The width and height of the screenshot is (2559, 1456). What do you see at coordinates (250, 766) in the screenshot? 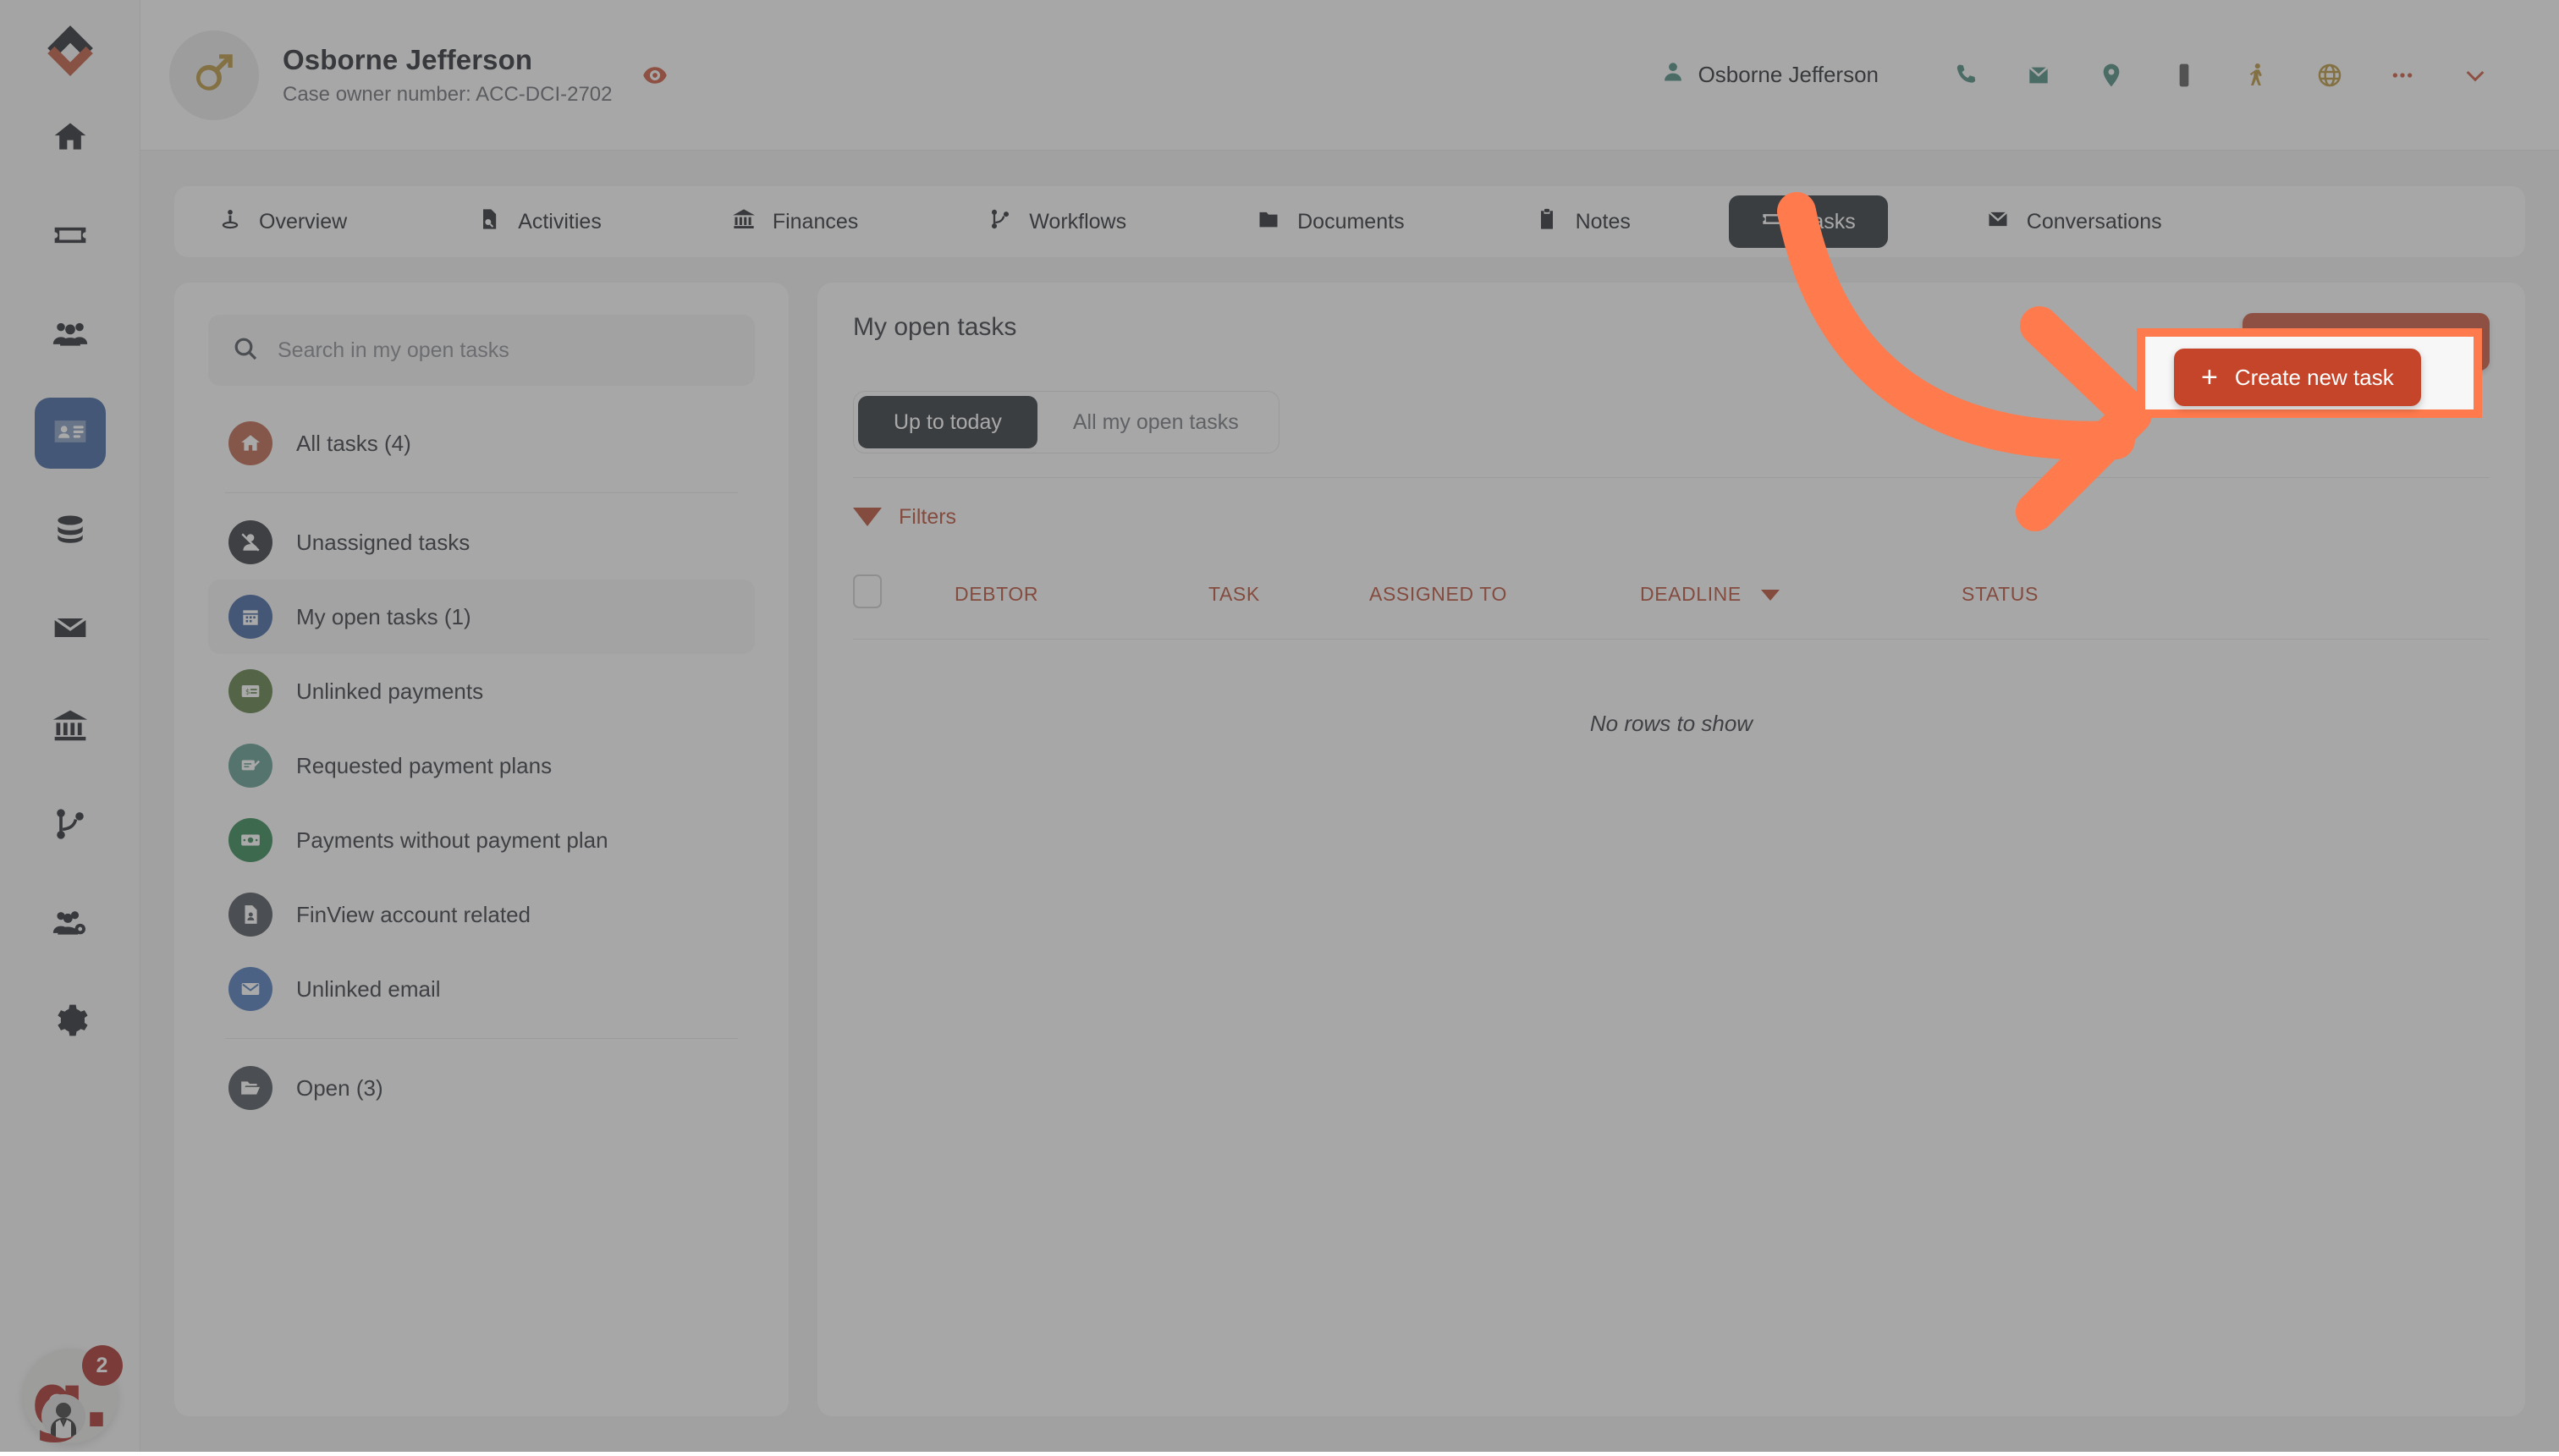
I see `note-edit-icon` at bounding box center [250, 766].